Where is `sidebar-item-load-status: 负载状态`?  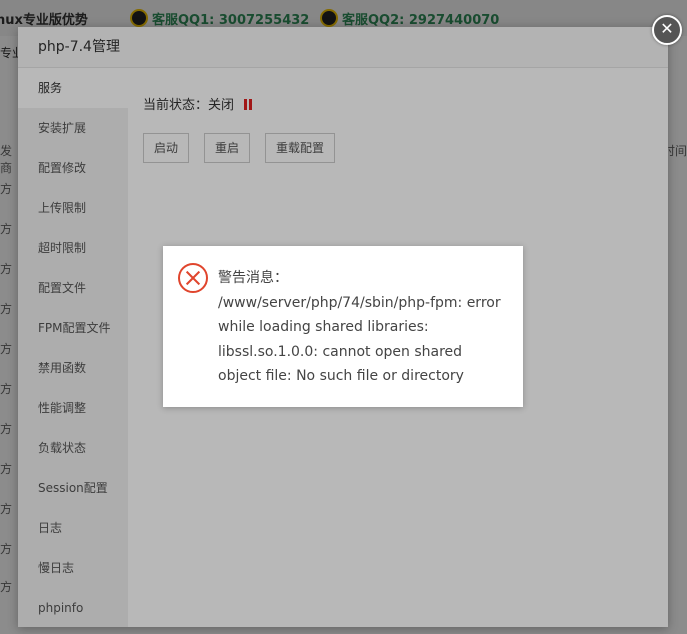
sidebar-item-load-status: 负载状态 is located at coordinates (73, 448).